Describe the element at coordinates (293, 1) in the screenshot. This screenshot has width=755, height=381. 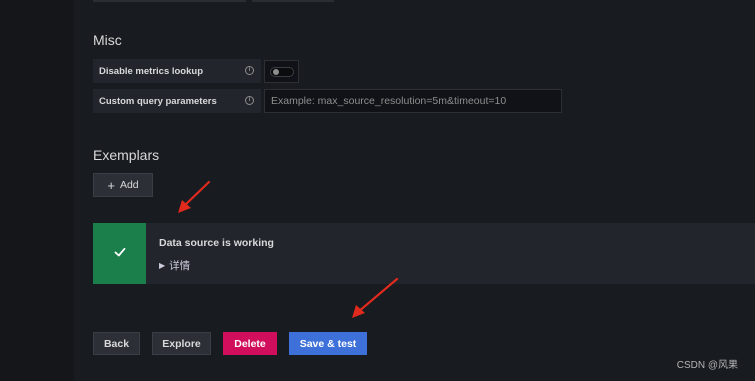
I see `previous-field-input` at that location.